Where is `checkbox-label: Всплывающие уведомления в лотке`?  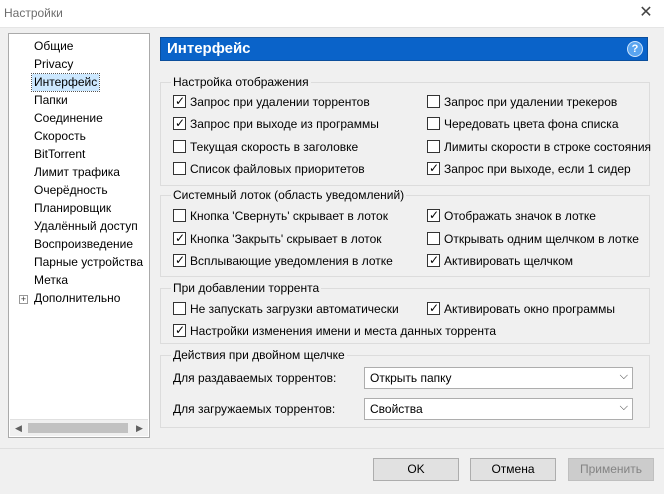
checkbox-label: Всплывающие уведомления в лотке is located at coordinates (291, 261).